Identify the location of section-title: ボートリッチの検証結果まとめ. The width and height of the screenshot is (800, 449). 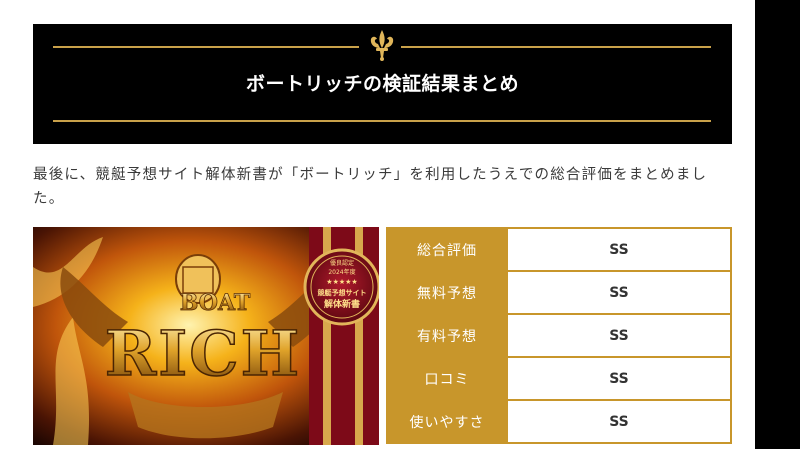
(382, 84).